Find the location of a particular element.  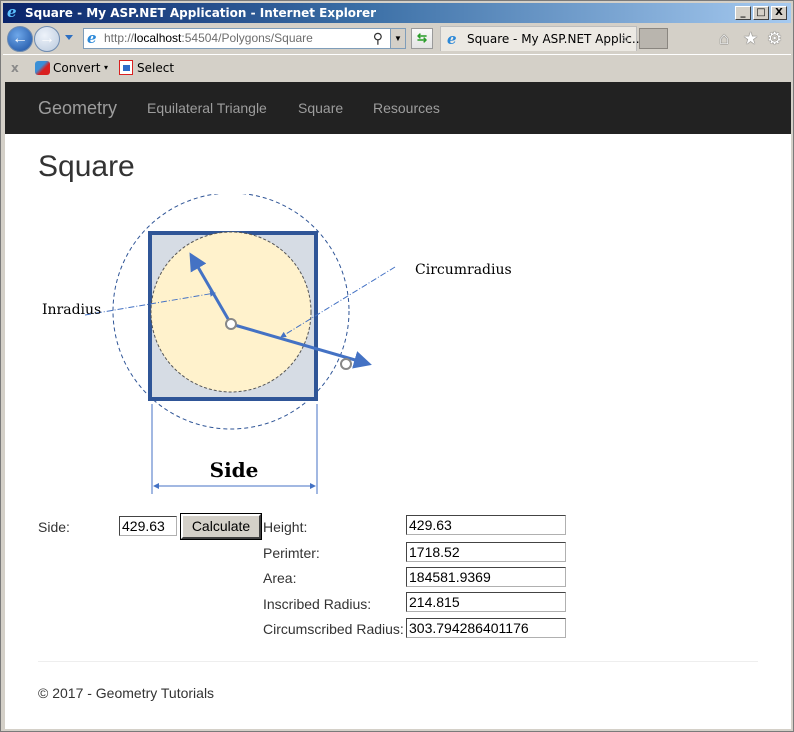

convert-dropdown-icon: ▾ is located at coordinates (106, 68).